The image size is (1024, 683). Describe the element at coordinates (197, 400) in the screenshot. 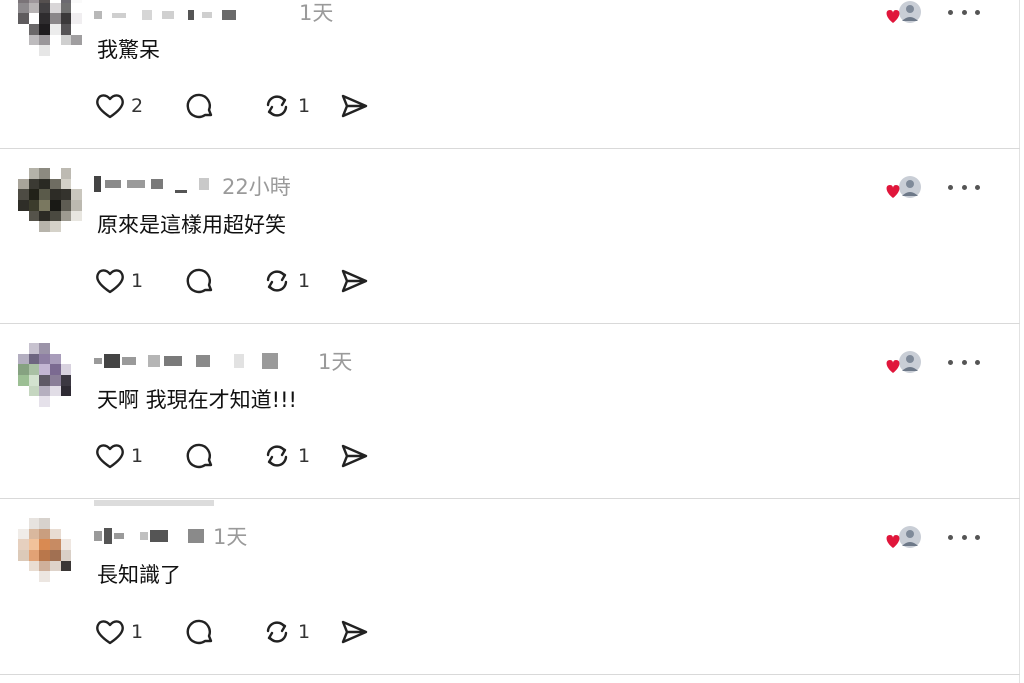

I see `comment-text: 天啊 我現在才知道!!!` at that location.